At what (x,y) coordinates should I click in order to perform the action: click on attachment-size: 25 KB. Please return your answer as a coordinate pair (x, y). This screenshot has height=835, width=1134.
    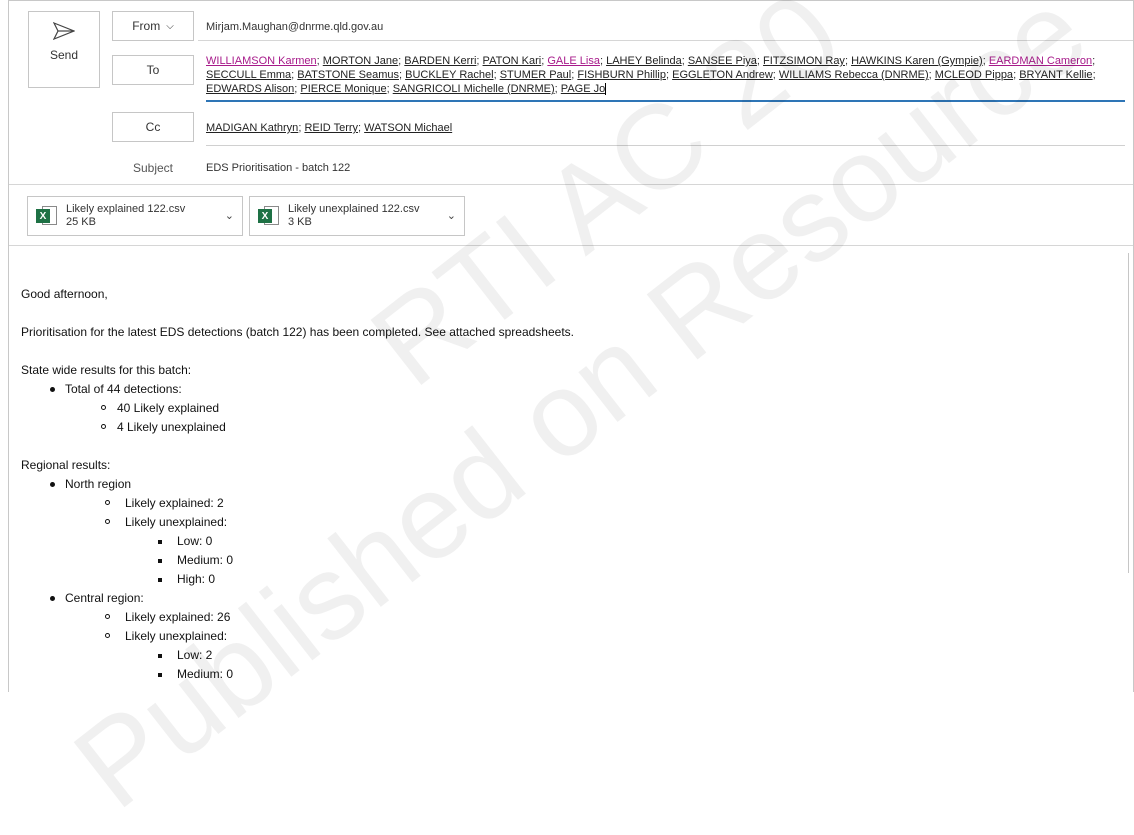
    Looking at the image, I should click on (81, 222).